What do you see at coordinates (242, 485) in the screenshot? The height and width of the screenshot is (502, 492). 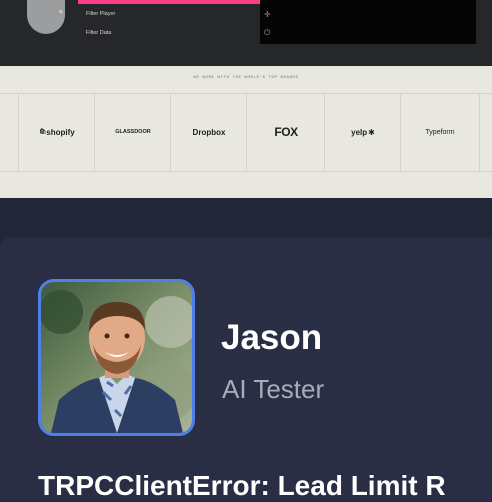 I see `error-message: TRPCClientError: Lead Limit R` at bounding box center [242, 485].